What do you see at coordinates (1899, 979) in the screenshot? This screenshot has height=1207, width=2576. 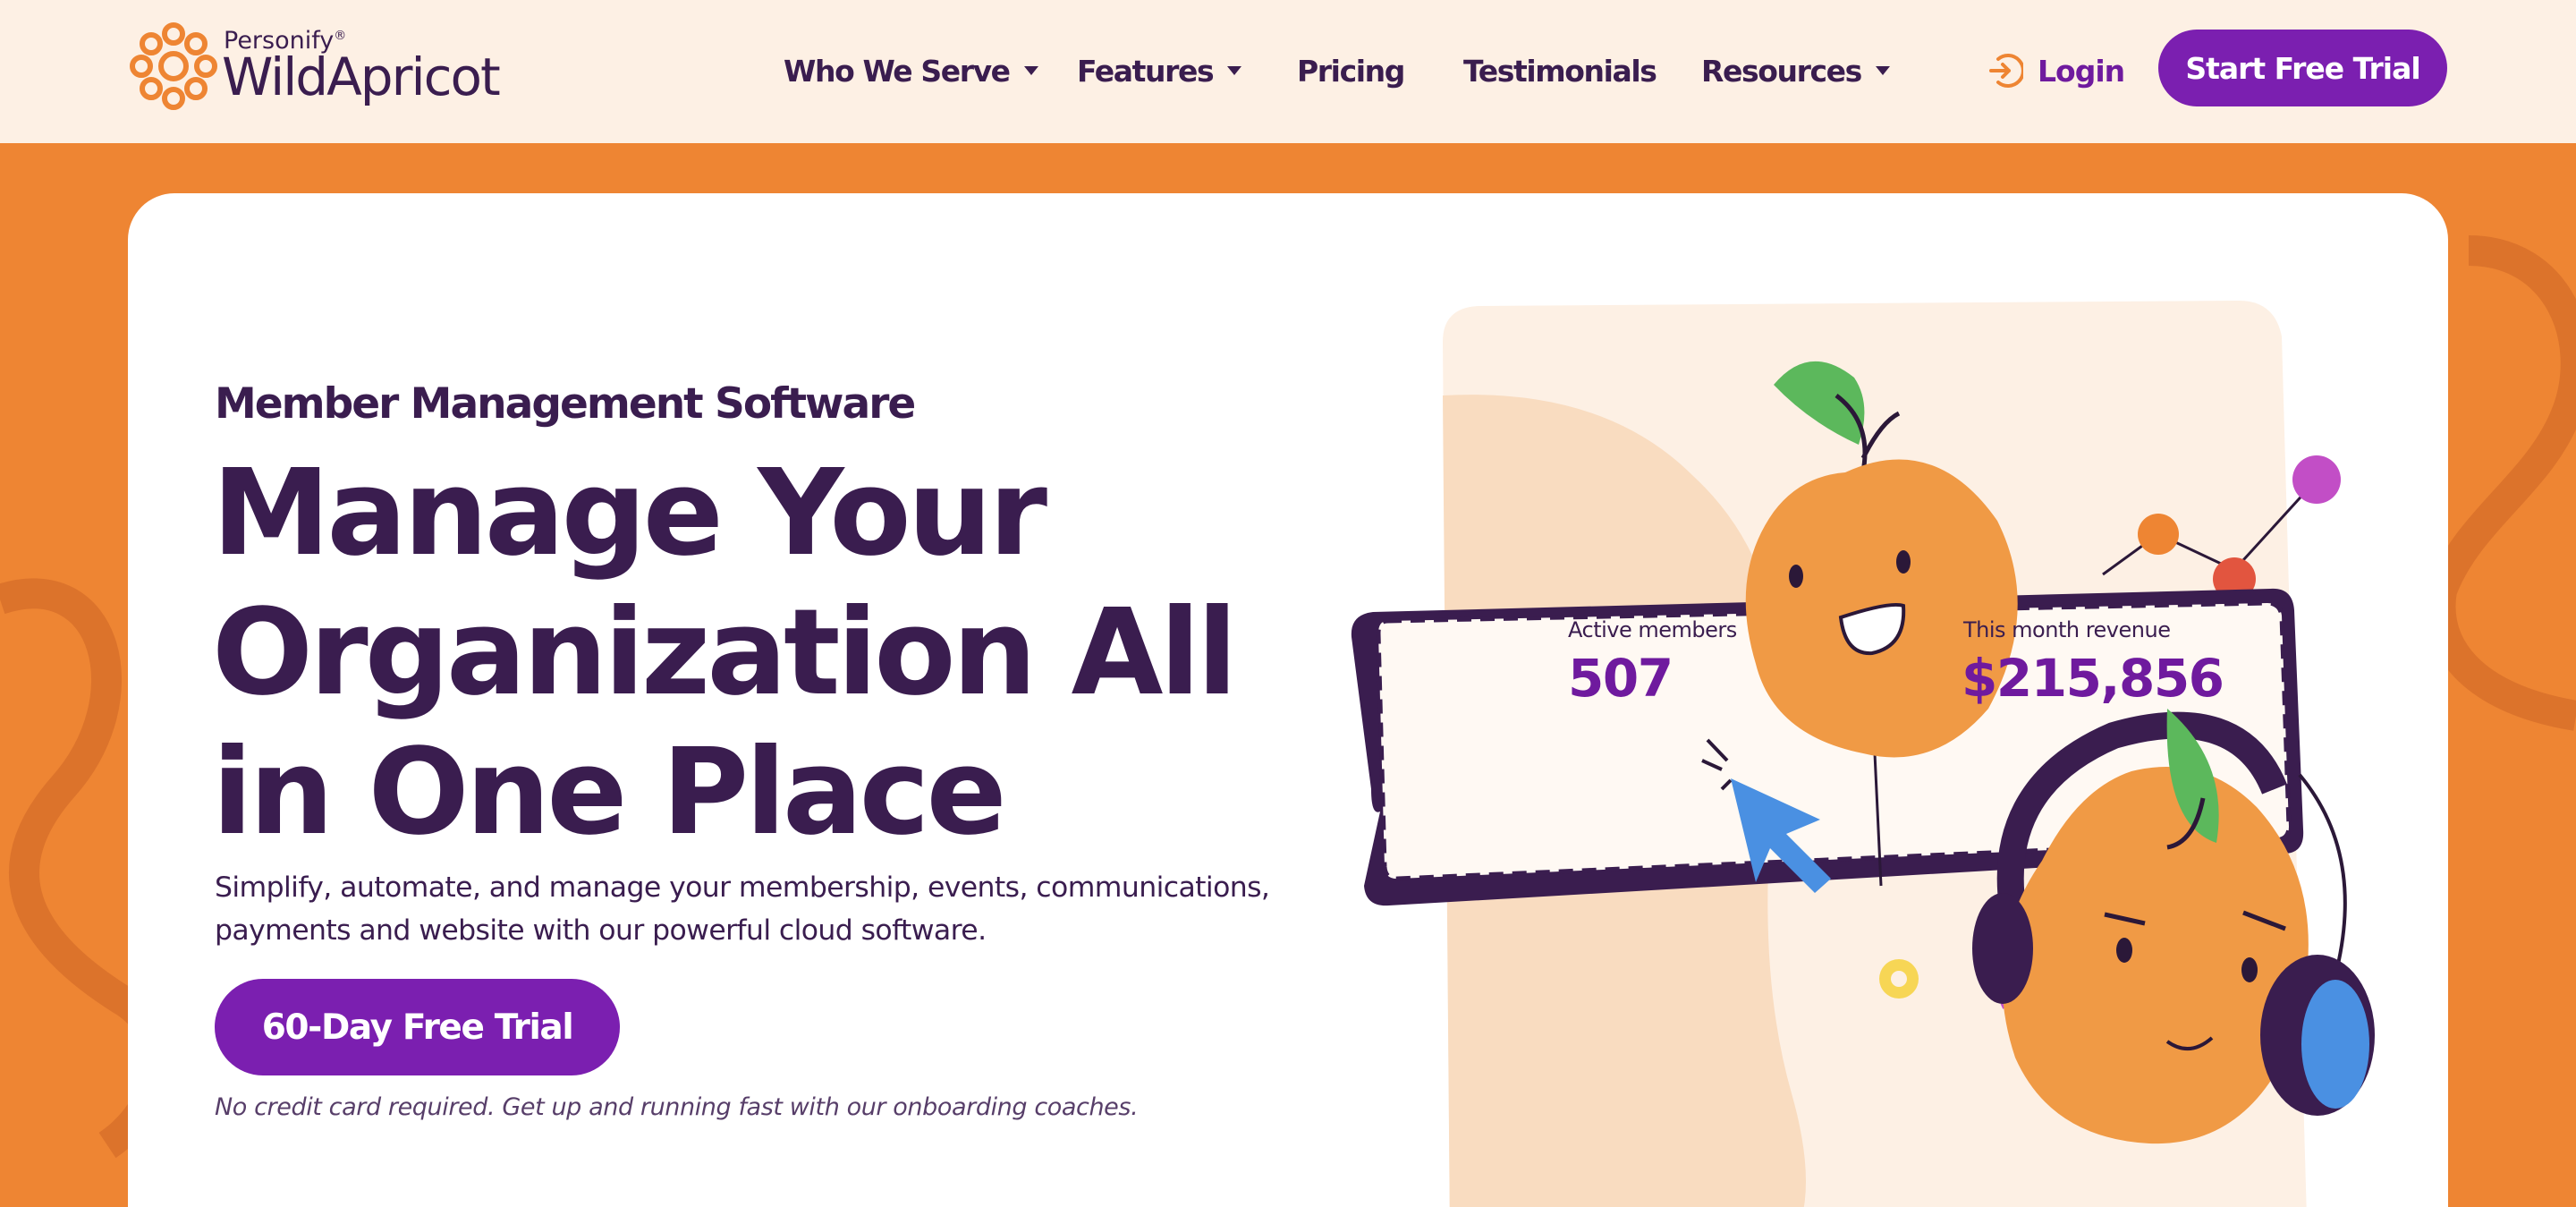 I see `gear-decoration` at bounding box center [1899, 979].